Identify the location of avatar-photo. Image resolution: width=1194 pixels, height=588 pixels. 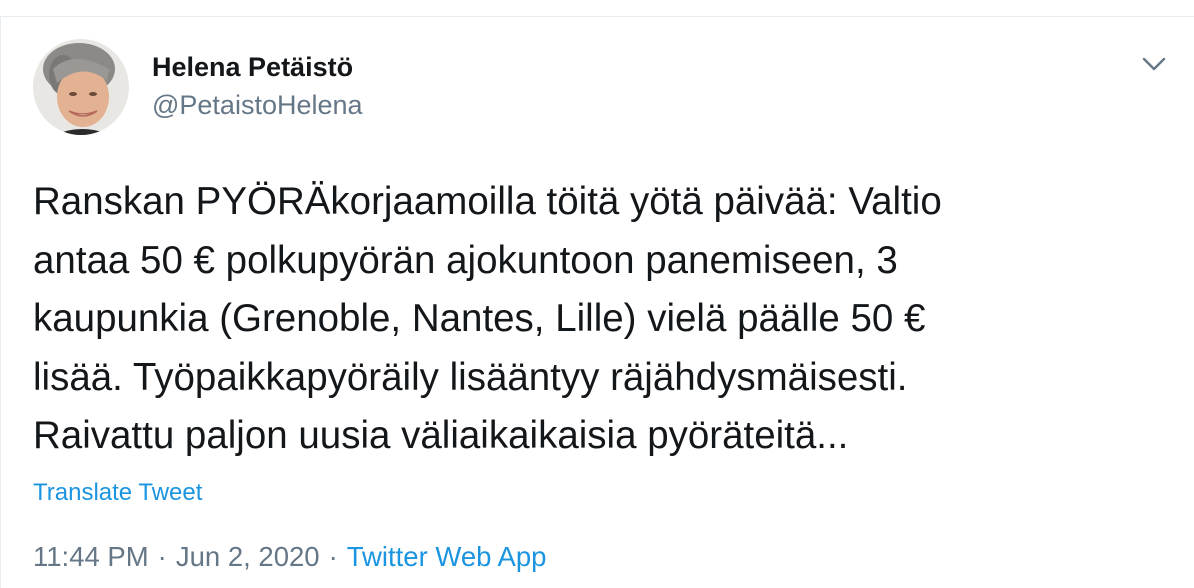
(81, 87).